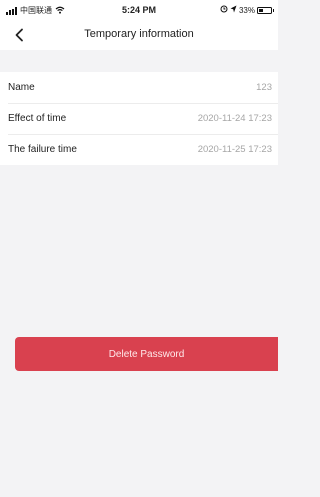 This screenshot has width=320, height=497. I want to click on info-row-effect-time: Effect of time 2020-11-24 17:23, so click(139, 118).